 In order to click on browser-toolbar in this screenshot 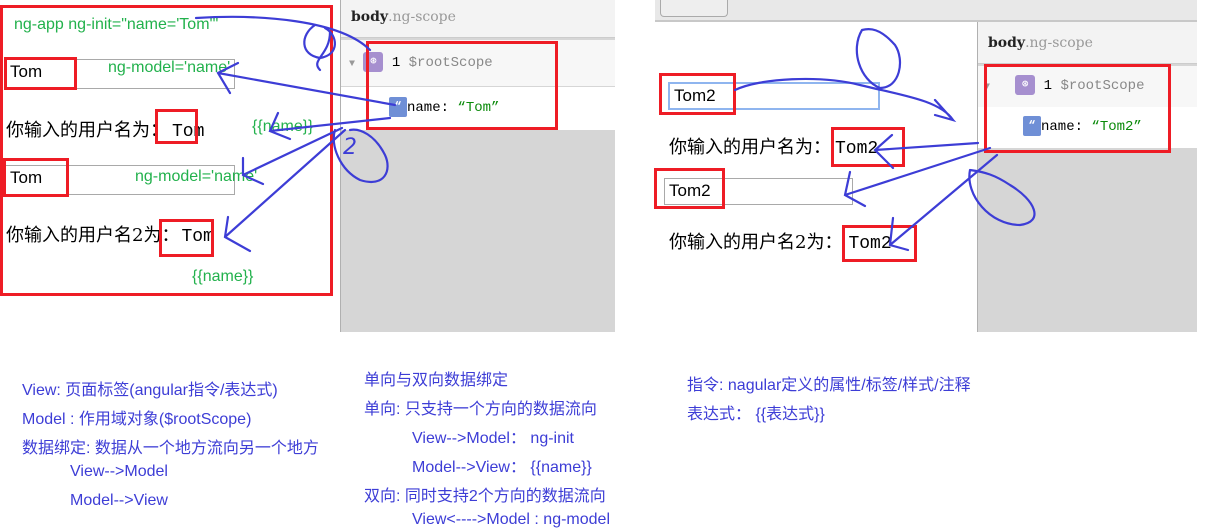, I will do `click(926, 11)`.